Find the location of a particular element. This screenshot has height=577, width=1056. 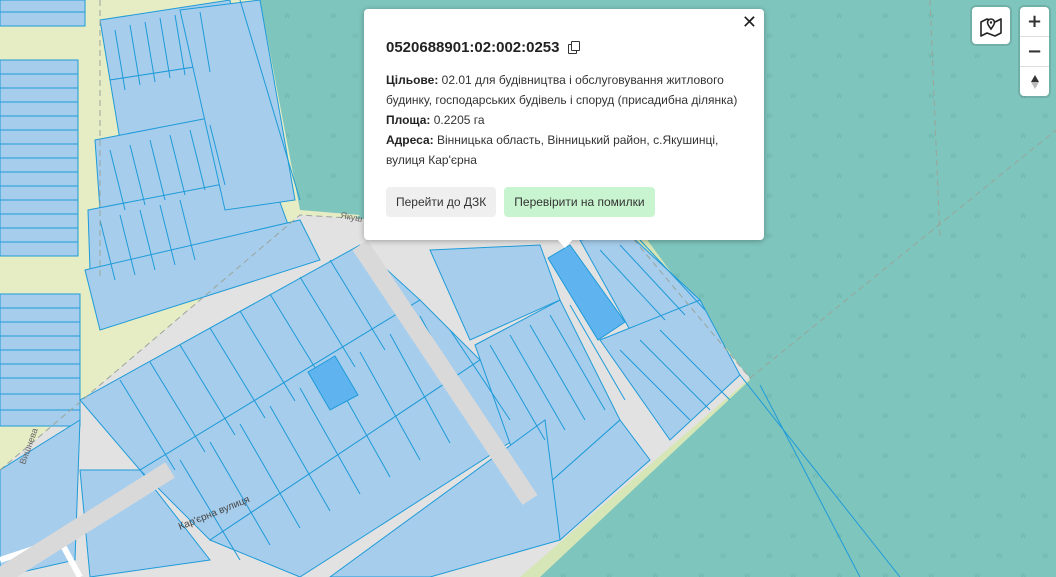

map-layers-icon is located at coordinates (991, 26).